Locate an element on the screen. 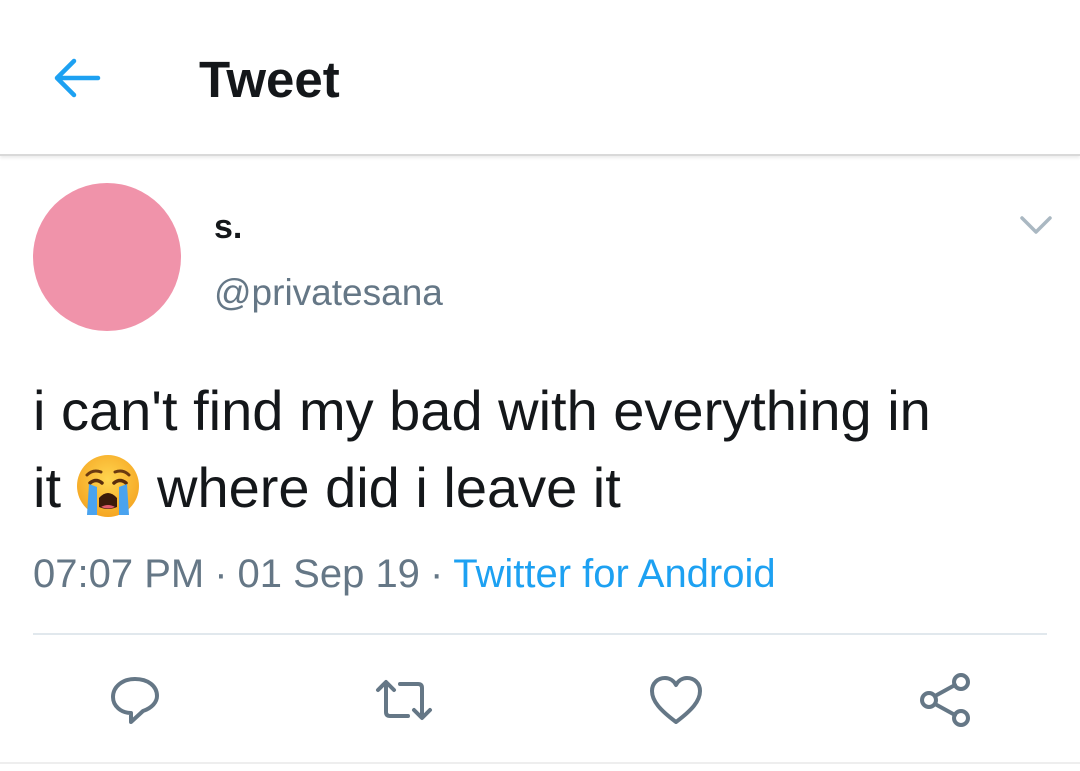  divider is located at coordinates (540, 634).